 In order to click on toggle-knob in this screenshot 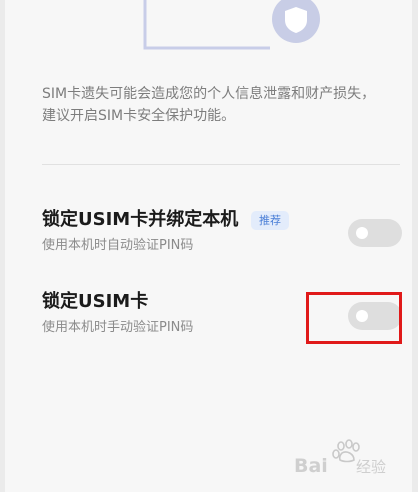, I will do `click(362, 233)`.